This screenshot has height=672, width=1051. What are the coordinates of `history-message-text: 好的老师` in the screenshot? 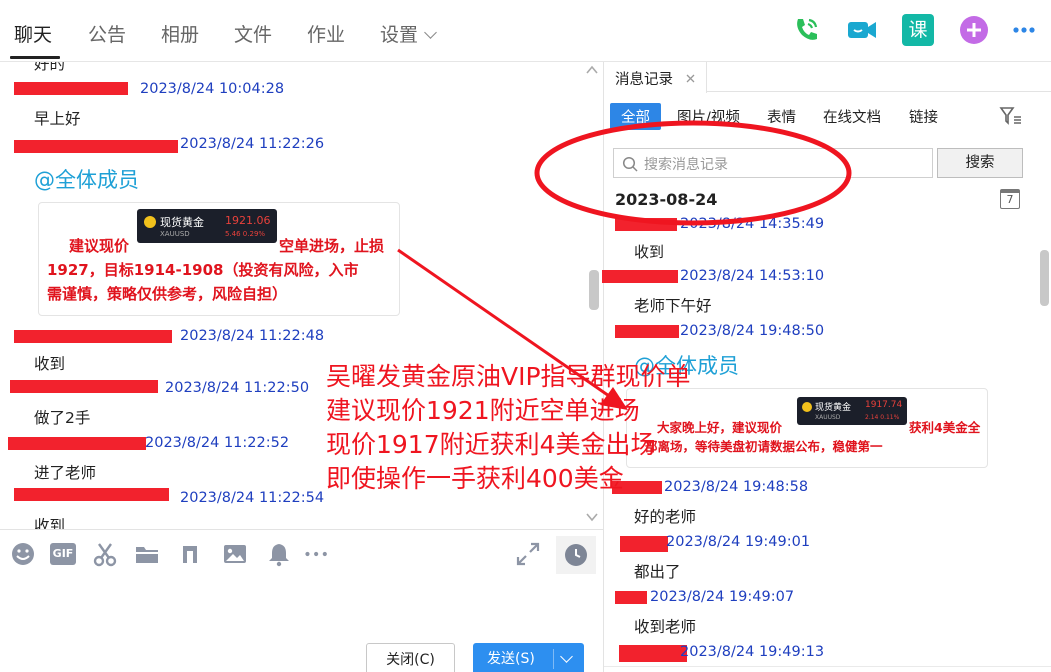 It's located at (665, 517).